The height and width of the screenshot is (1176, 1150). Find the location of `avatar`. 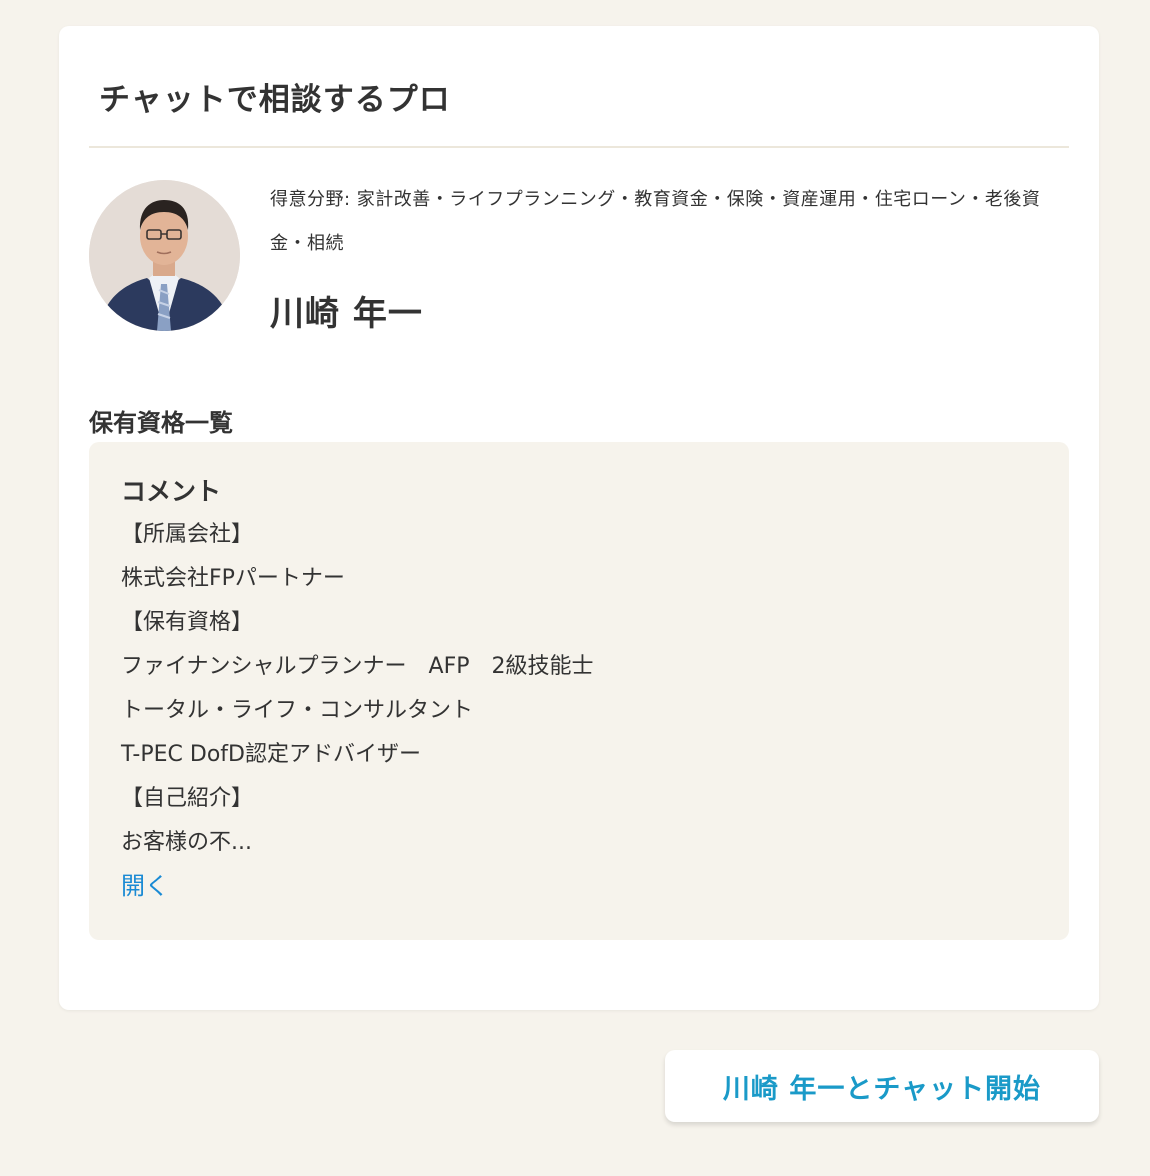

avatar is located at coordinates (164, 255).